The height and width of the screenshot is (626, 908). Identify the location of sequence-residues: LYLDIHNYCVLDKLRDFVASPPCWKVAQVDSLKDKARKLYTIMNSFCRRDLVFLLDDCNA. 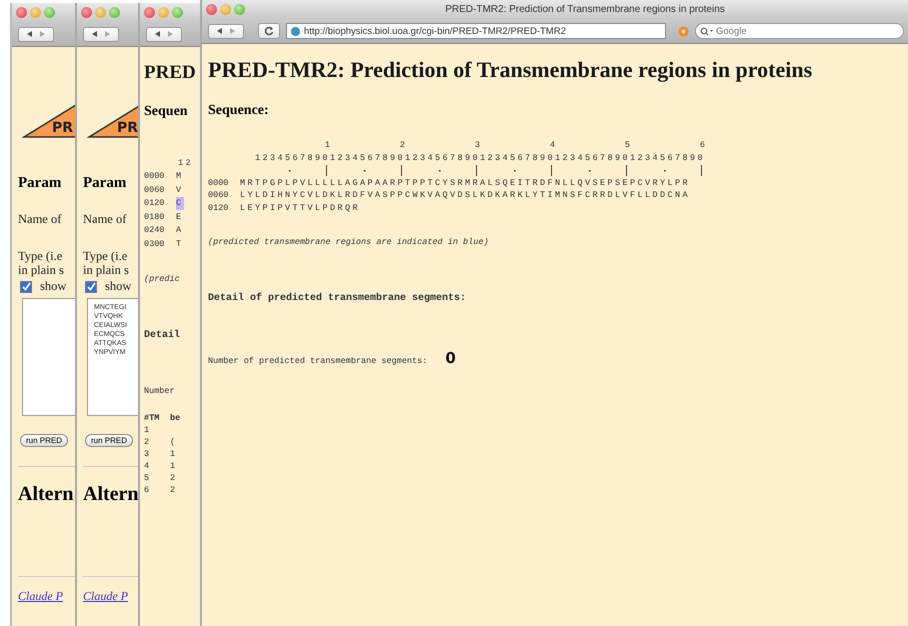
(465, 195).